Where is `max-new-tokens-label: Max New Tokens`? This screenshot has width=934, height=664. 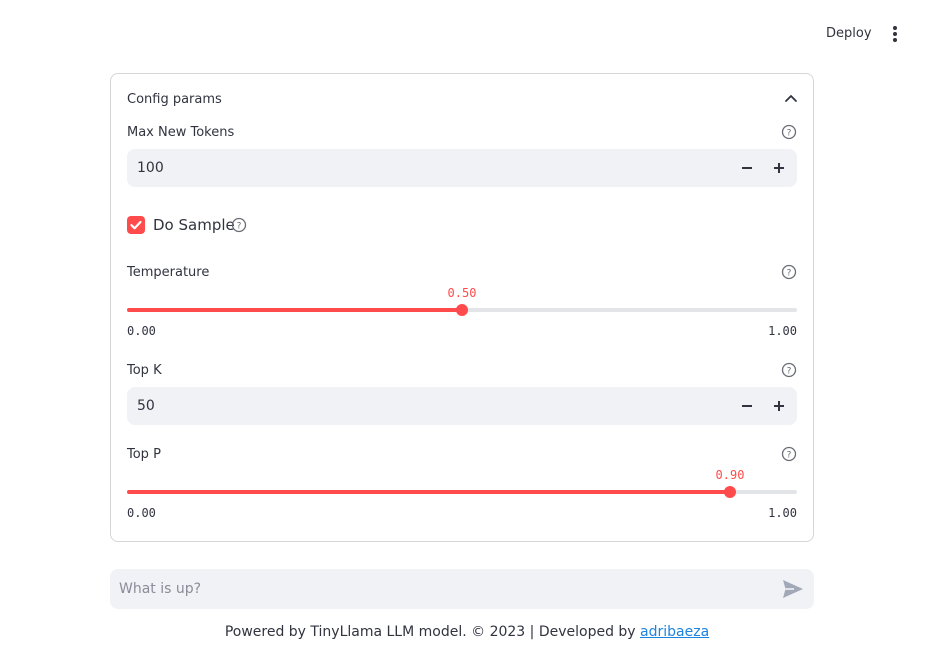 max-new-tokens-label: Max New Tokens is located at coordinates (181, 132).